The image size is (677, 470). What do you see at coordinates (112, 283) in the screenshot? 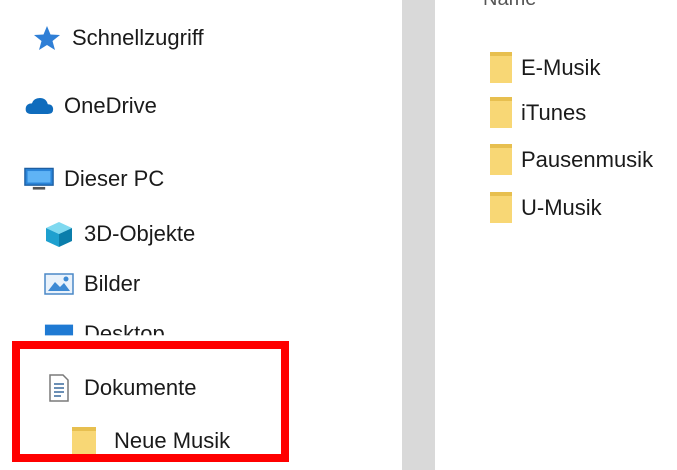
I see `nav-item-label: Bilder` at bounding box center [112, 283].